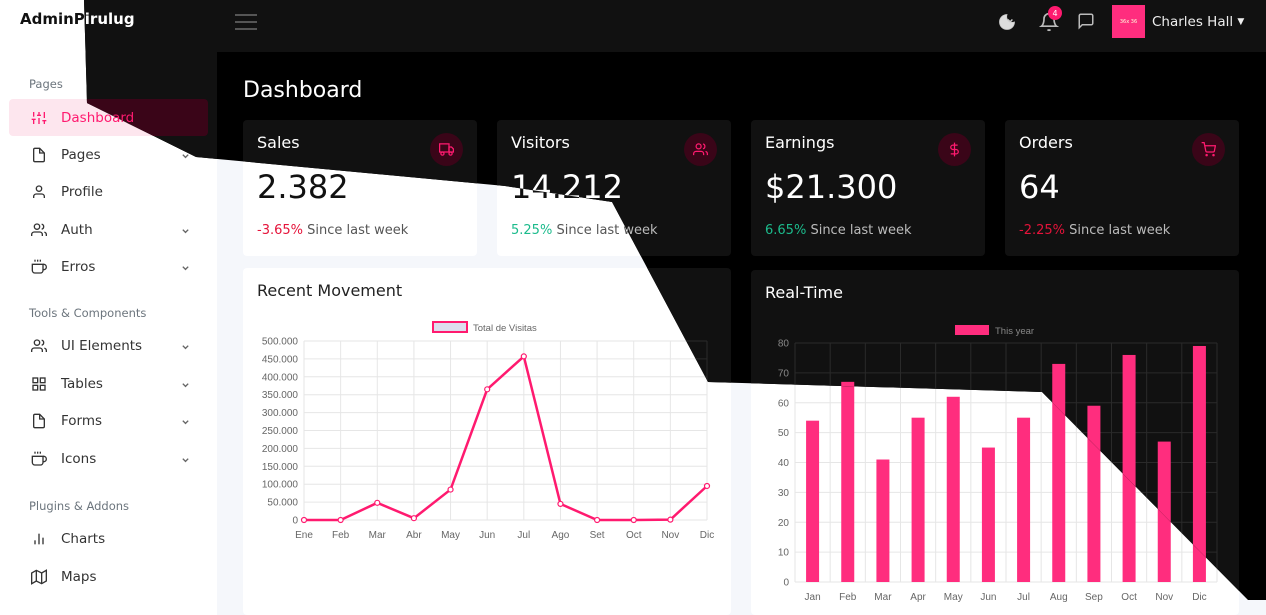  What do you see at coordinates (1164, 597) in the screenshot?
I see `x-tick-label: Nov` at bounding box center [1164, 597].